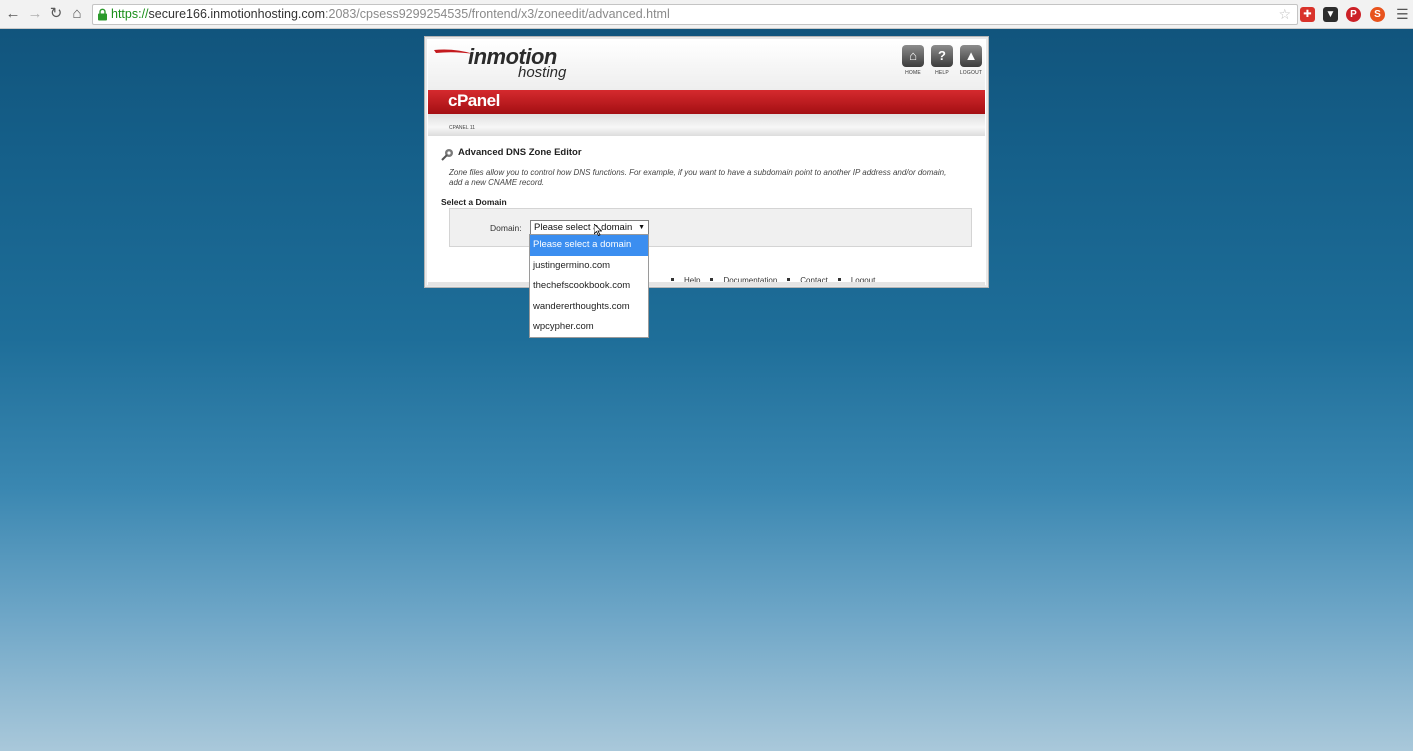 The image size is (1413, 751). I want to click on forward-arrow-icon: →, so click(35, 14).